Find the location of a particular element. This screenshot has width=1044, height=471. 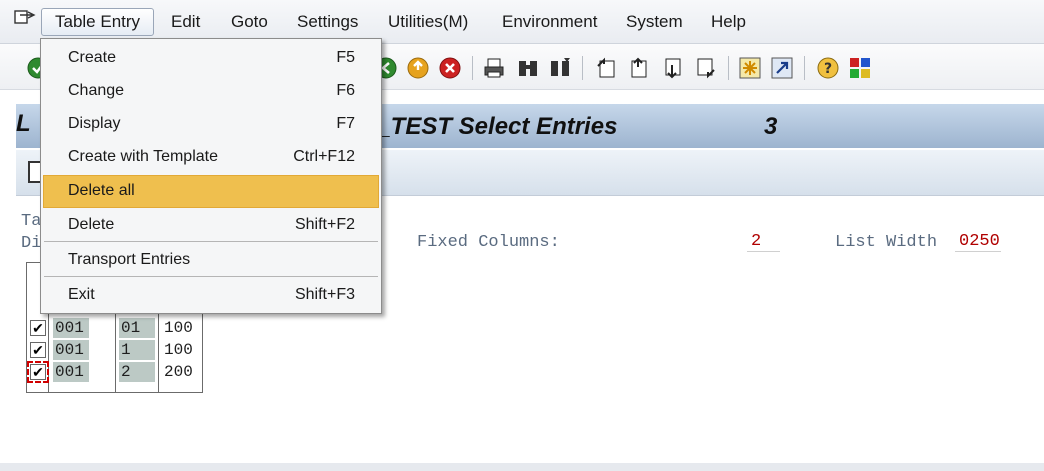

menu-table-entry: Table Entry is located at coordinates (98, 22).